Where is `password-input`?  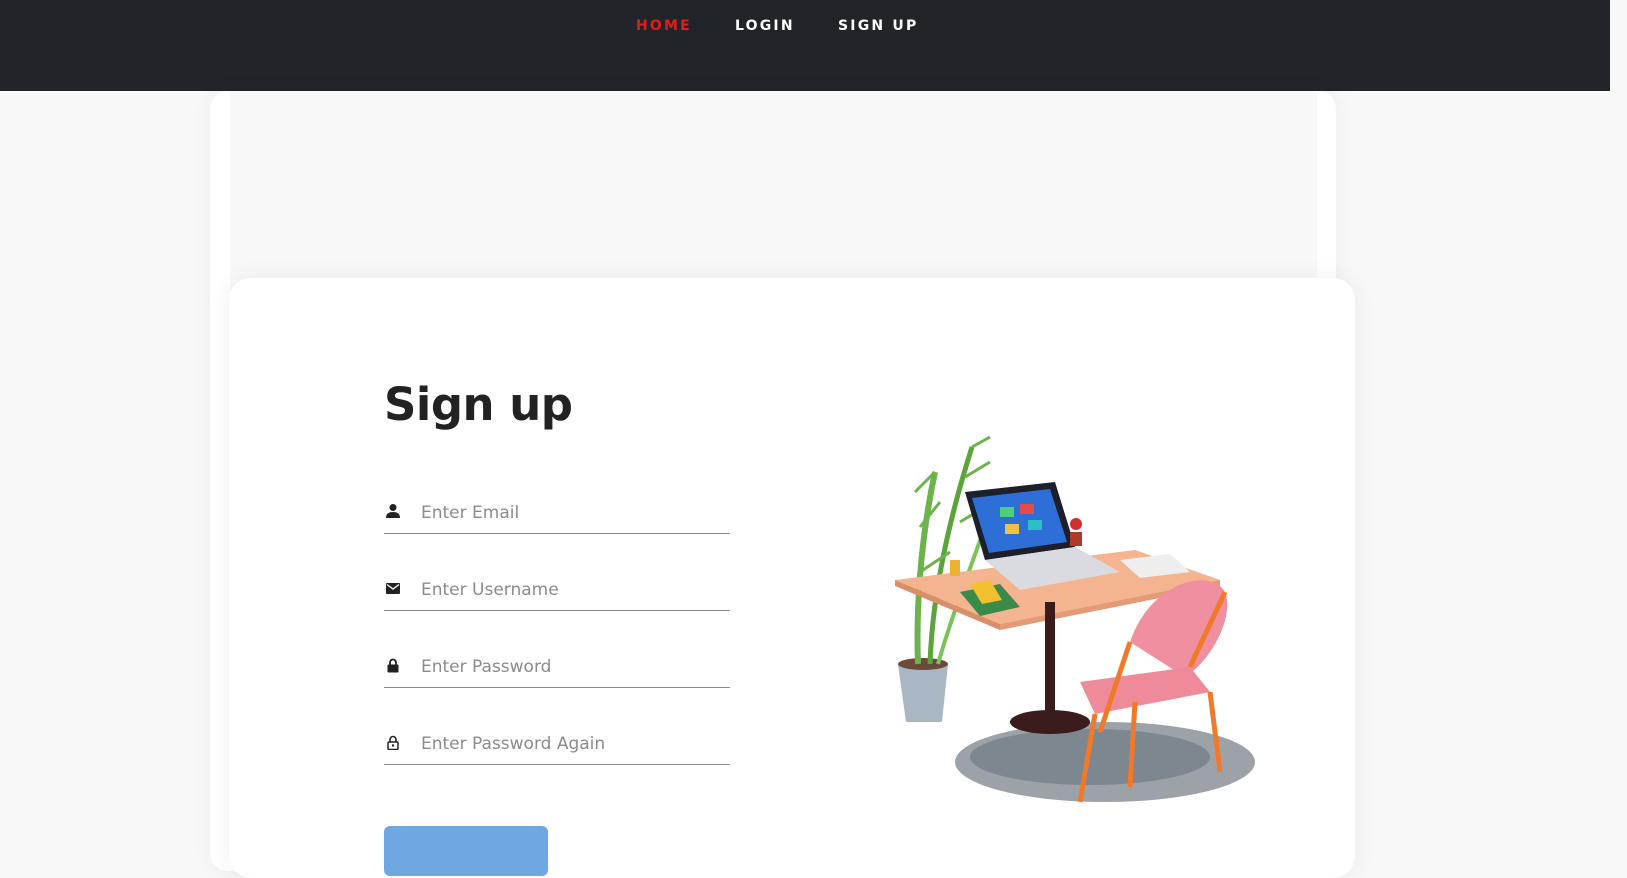
password-input is located at coordinates (573, 667).